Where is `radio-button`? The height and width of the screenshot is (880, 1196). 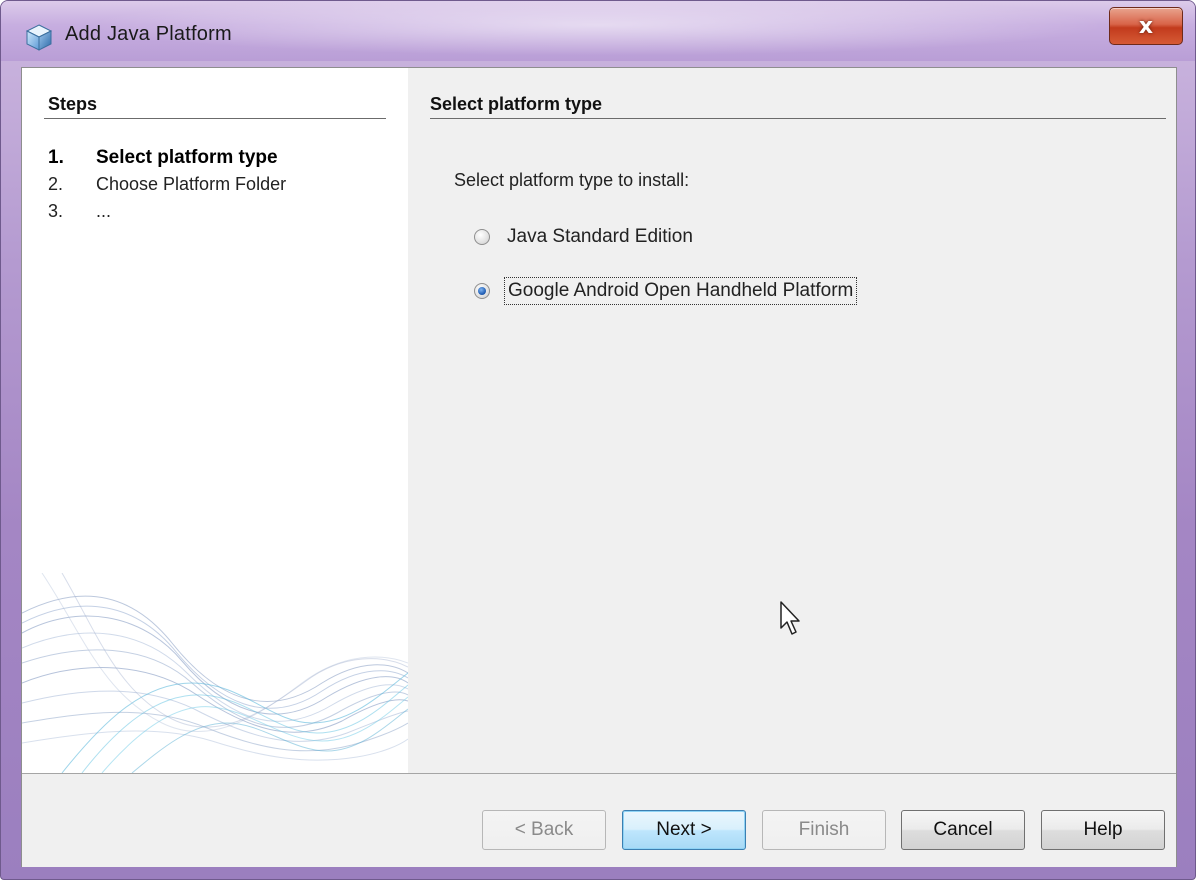 radio-button is located at coordinates (482, 237).